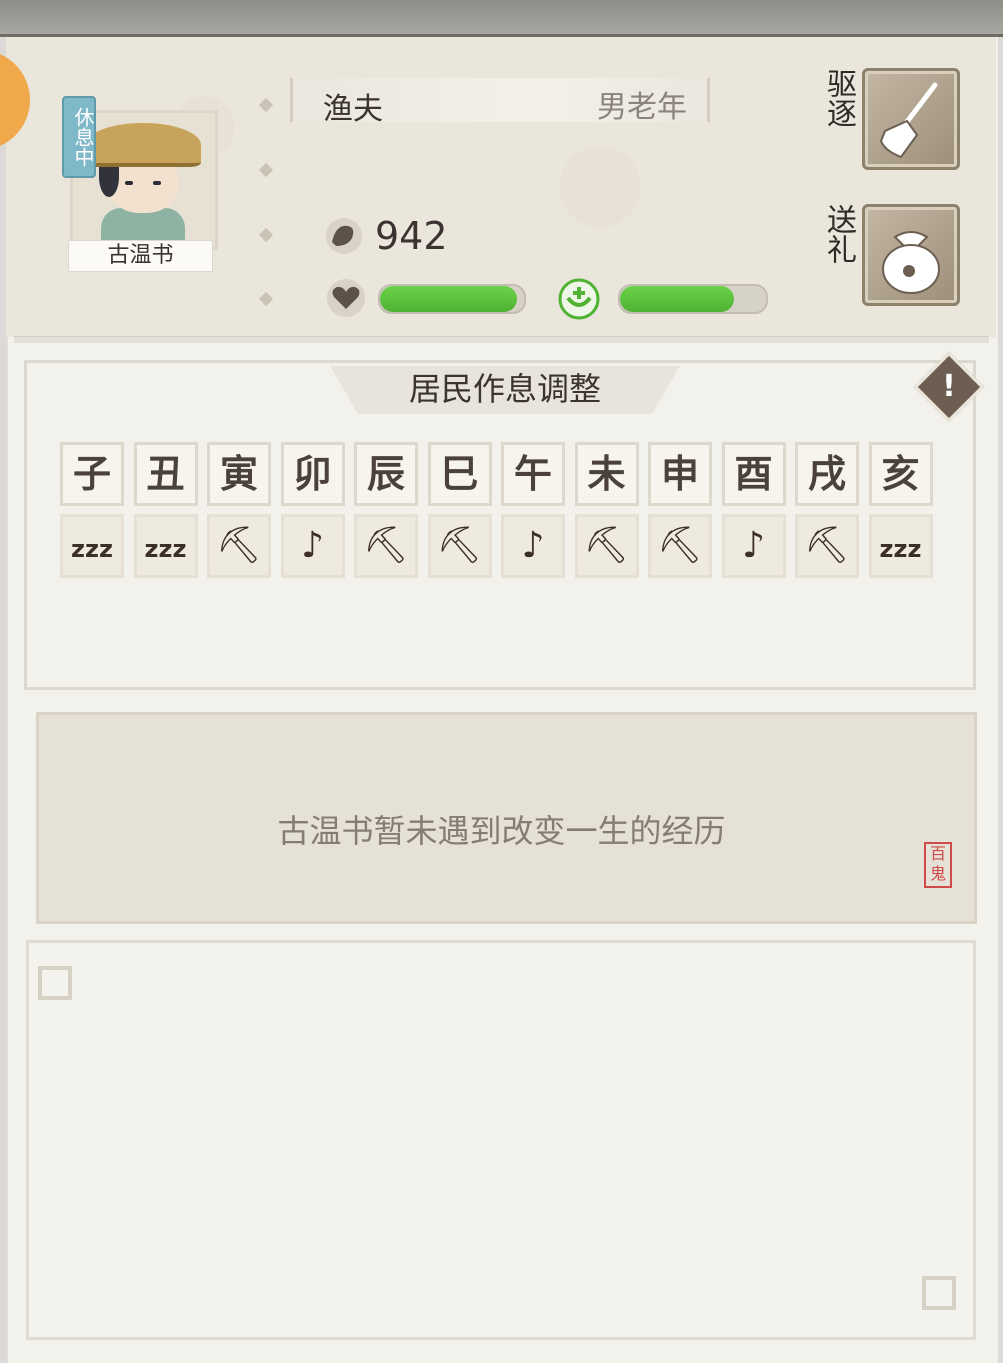 The image size is (1003, 1363). What do you see at coordinates (911, 262) in the screenshot?
I see `gift-bag-icon` at bounding box center [911, 262].